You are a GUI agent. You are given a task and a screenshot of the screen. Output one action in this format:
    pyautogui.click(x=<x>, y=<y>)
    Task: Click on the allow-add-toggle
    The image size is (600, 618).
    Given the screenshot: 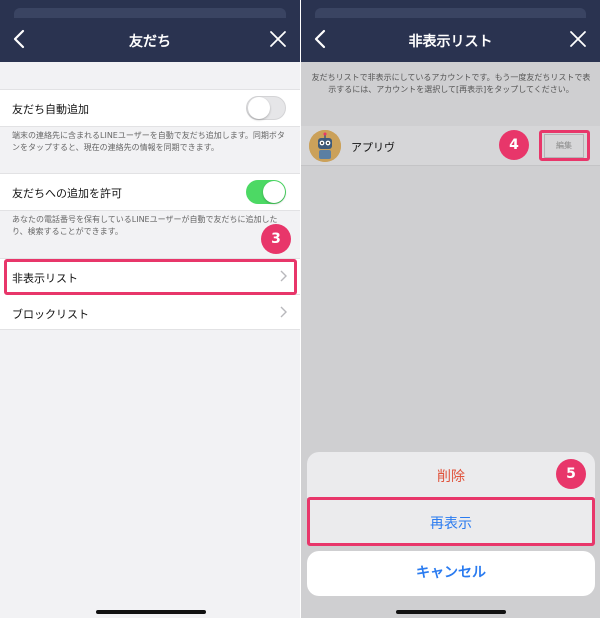 What is the action you would take?
    pyautogui.click(x=266, y=192)
    